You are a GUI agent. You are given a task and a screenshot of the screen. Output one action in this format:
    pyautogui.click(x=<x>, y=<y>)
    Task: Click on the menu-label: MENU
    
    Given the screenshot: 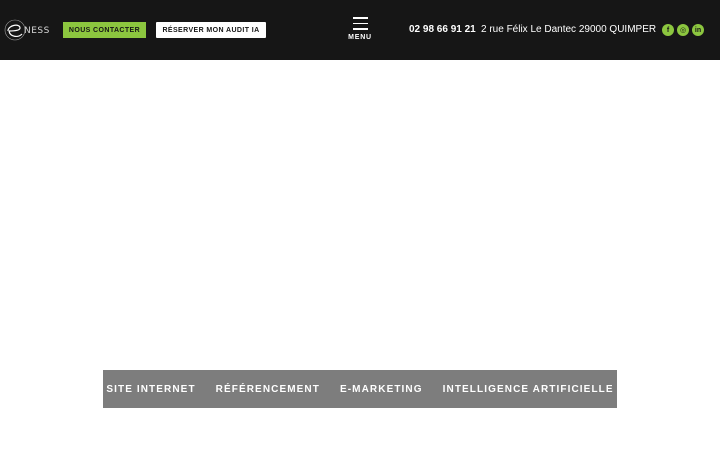 What is the action you would take?
    pyautogui.click(x=360, y=37)
    